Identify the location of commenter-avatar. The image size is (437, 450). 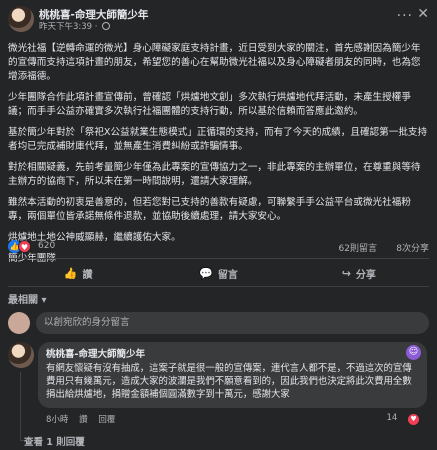
(21, 355).